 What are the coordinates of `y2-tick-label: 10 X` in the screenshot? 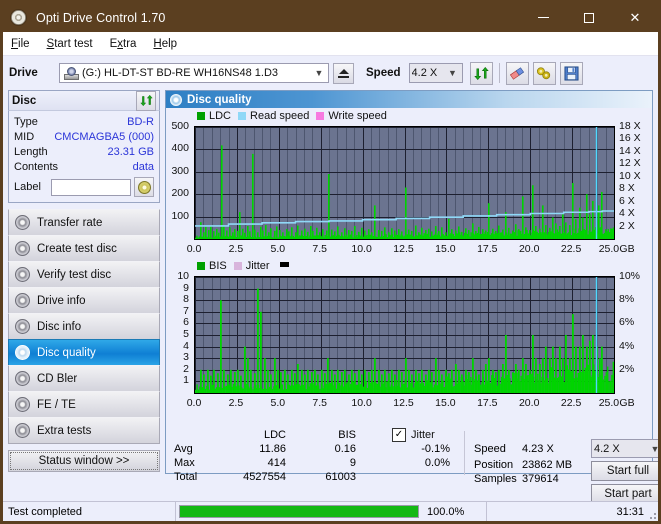 It's located at (630, 175).